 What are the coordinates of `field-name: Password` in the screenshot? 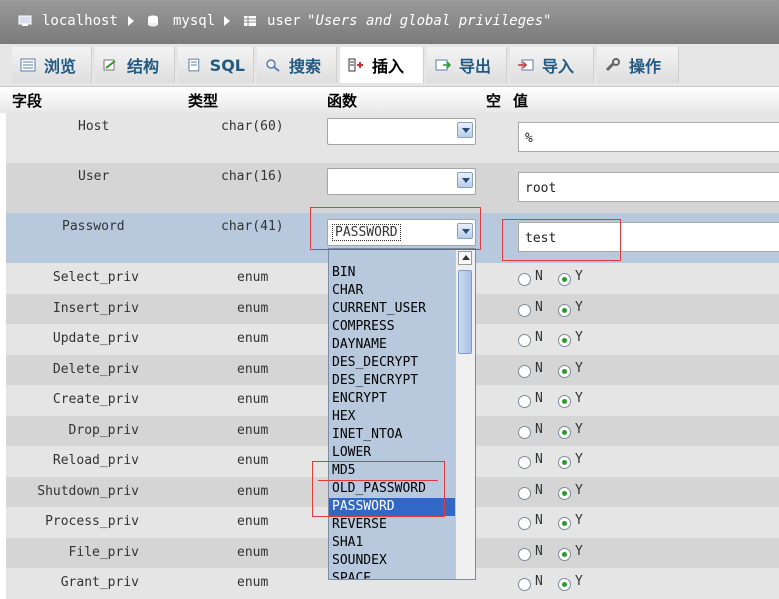 It's located at (93, 226).